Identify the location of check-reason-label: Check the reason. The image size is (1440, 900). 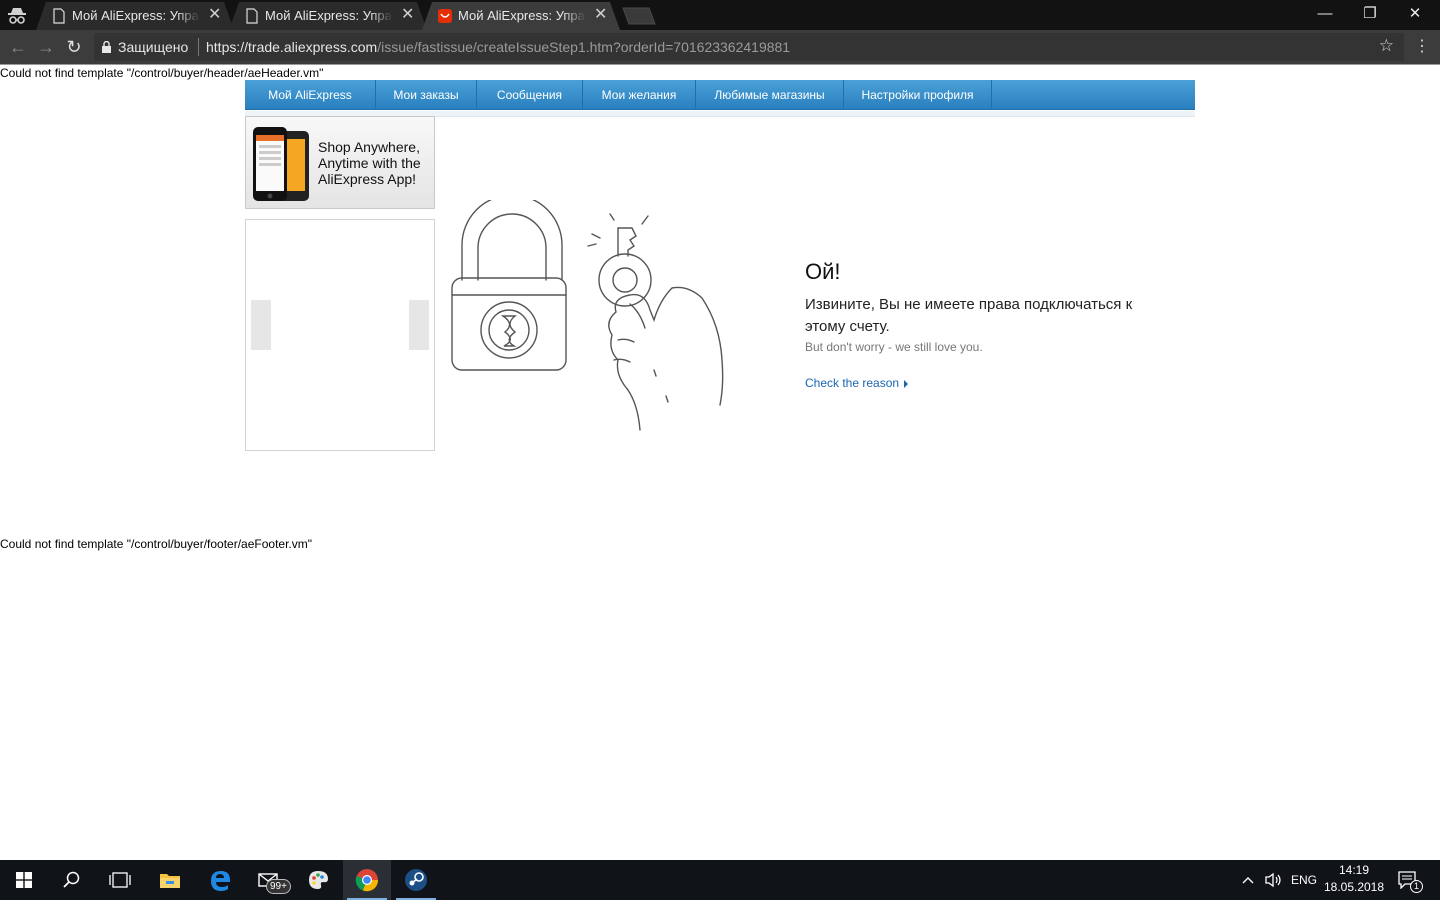
(852, 383).